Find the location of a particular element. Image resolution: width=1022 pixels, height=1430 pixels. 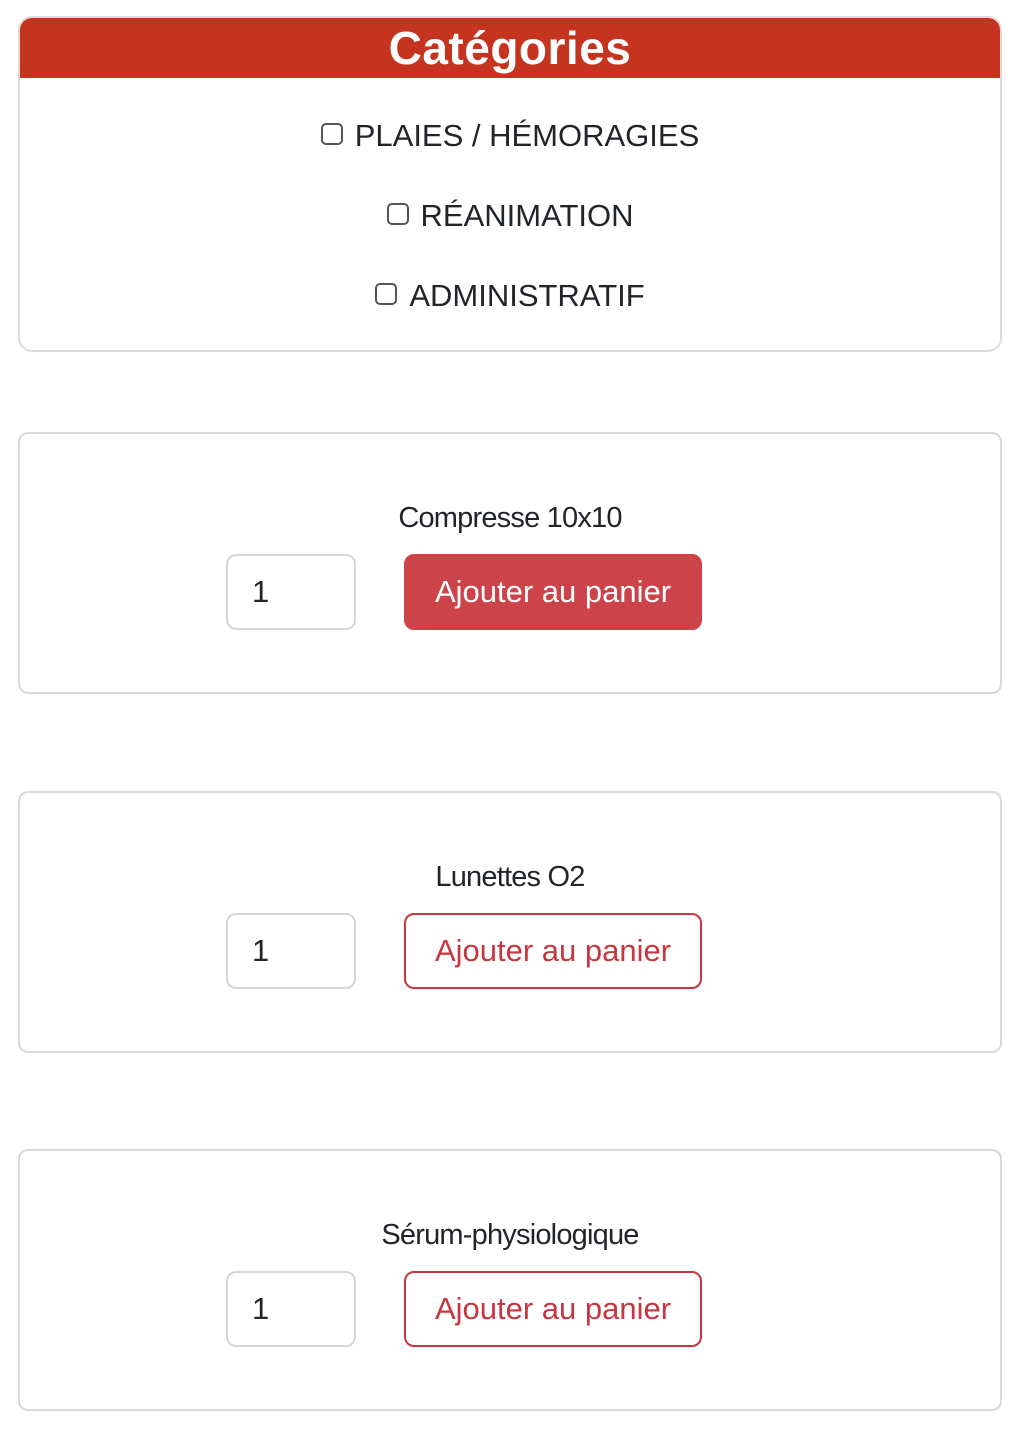

categories-title: Catégories is located at coordinates (510, 48).